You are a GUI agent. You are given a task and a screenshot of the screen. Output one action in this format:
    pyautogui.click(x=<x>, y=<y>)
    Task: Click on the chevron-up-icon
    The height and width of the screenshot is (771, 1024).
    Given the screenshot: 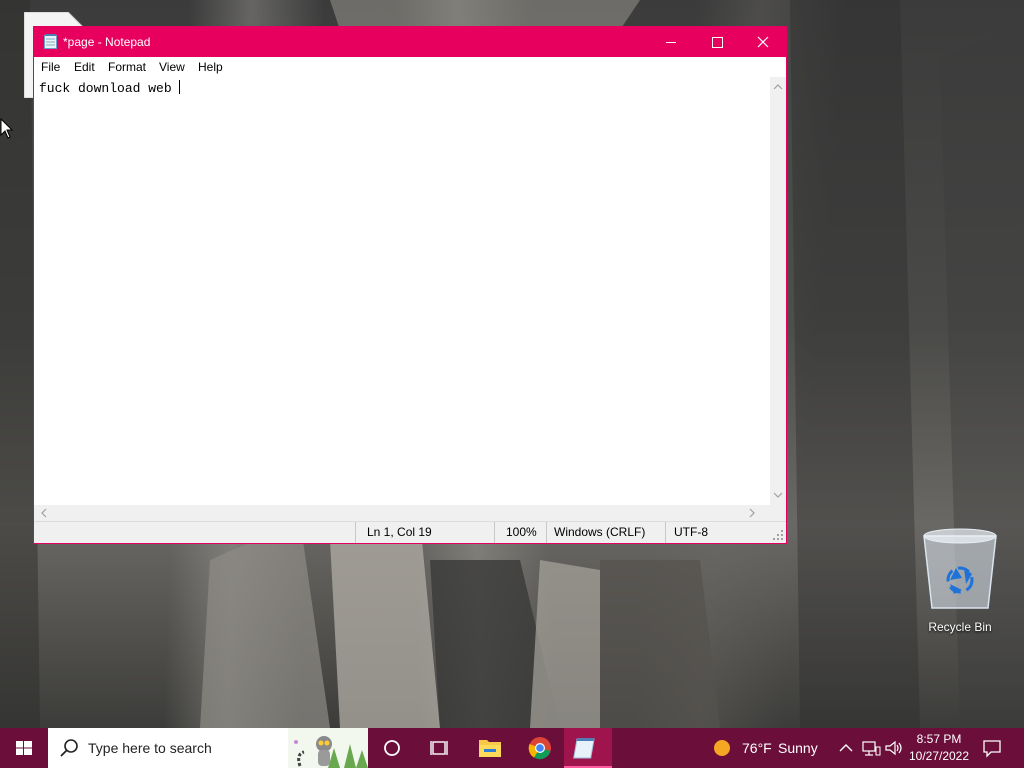 What is the action you would take?
    pyautogui.click(x=846, y=748)
    